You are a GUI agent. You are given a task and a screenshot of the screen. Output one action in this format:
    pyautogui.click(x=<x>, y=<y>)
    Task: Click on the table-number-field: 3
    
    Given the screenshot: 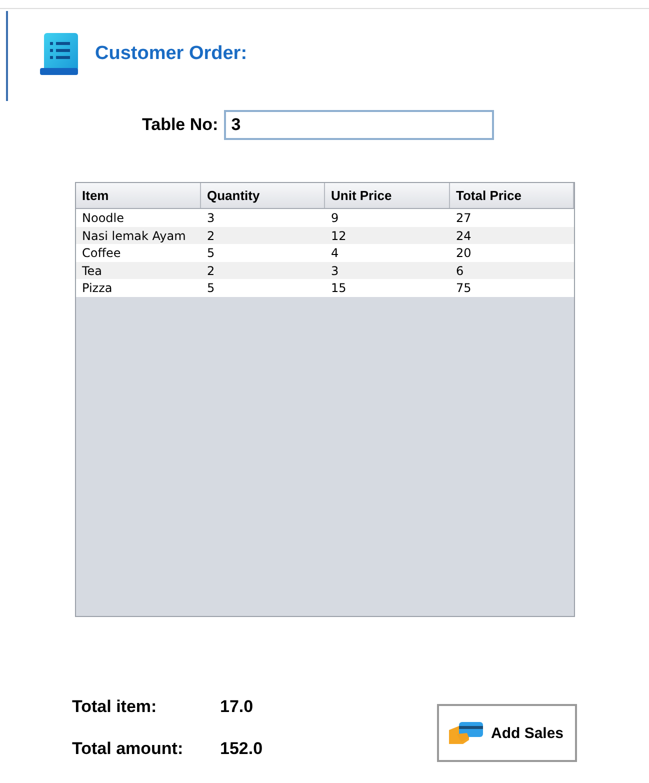 What is the action you would take?
    pyautogui.click(x=359, y=125)
    